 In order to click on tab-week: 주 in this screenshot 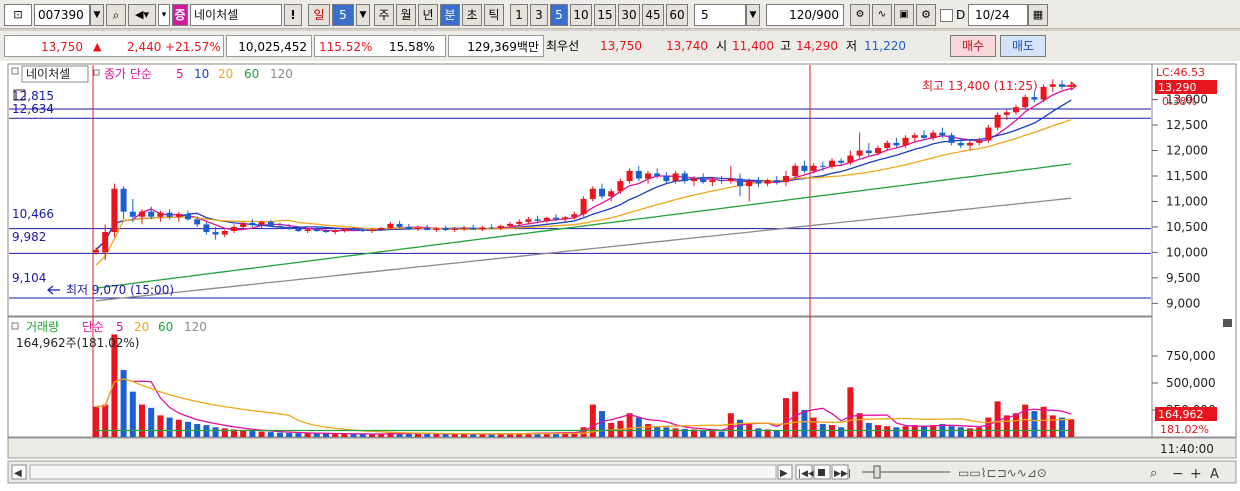, I will do `click(384, 15)`.